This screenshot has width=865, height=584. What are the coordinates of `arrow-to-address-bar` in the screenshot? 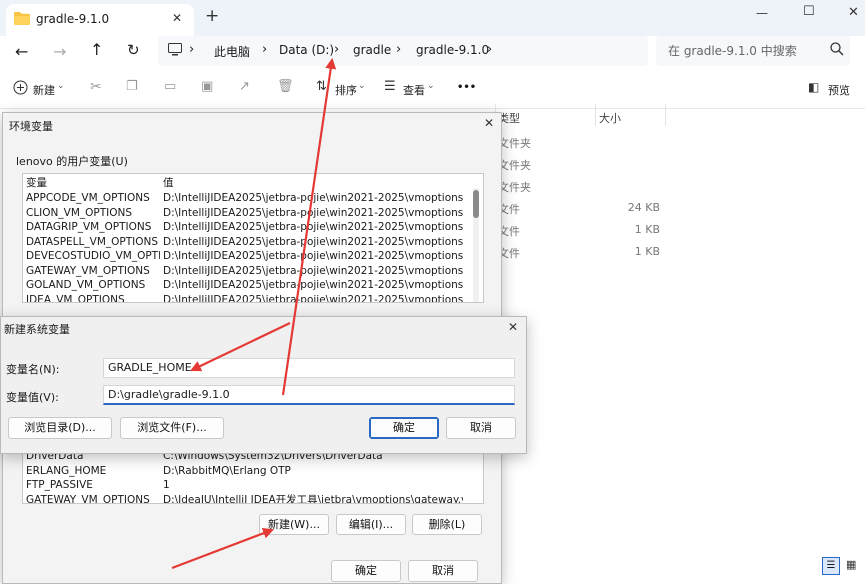 It's located at (309, 226).